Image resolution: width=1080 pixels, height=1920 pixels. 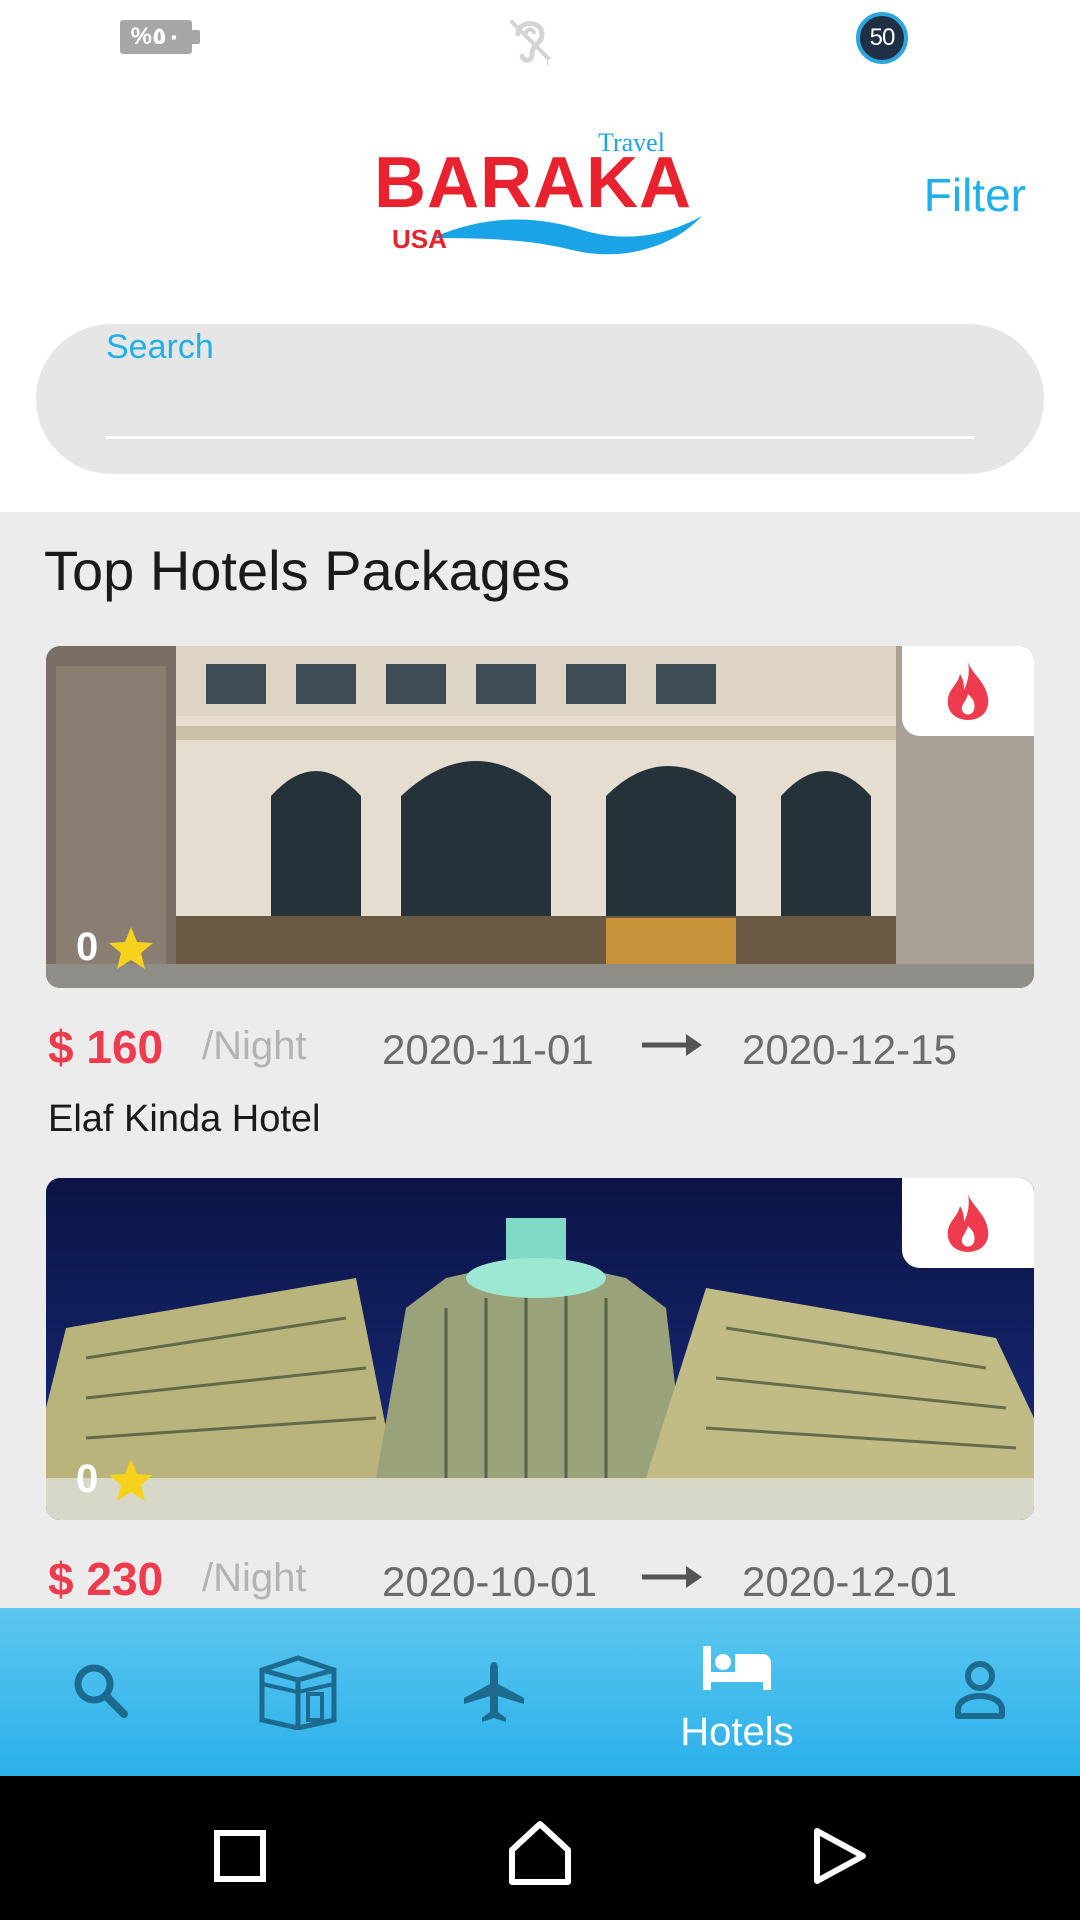 I want to click on nav-item-hotels: Hotels, so click(x=737, y=1692).